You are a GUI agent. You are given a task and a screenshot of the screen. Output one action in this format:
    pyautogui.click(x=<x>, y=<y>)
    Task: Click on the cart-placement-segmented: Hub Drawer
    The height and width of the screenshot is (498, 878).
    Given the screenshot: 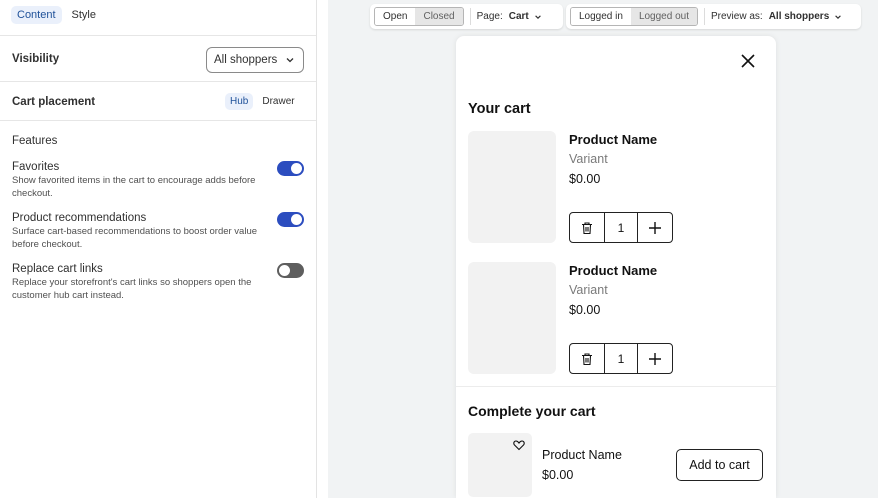 What is the action you would take?
    pyautogui.click(x=262, y=101)
    